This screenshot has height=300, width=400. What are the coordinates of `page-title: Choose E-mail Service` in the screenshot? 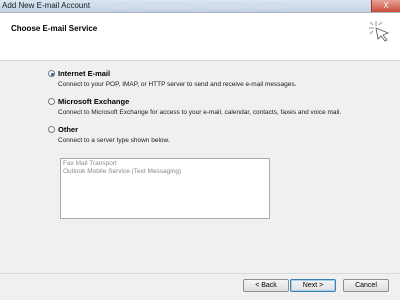 It's located at (54, 28).